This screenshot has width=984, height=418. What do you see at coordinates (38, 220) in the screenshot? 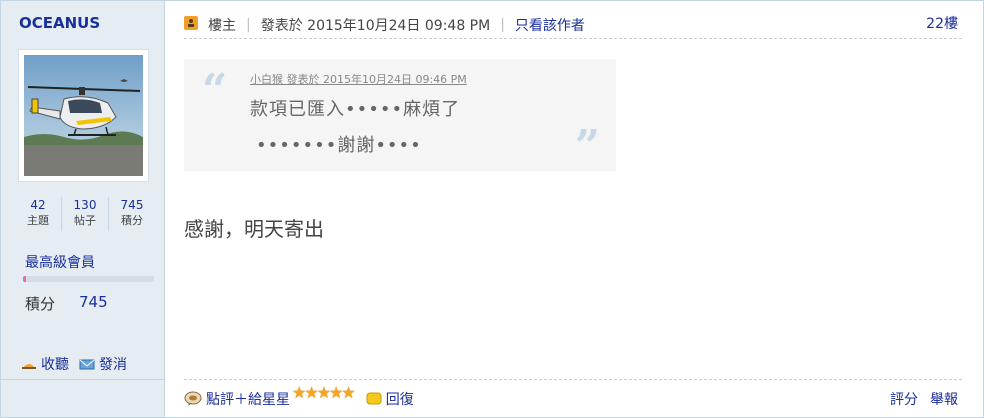
I see `stat-label: 主題` at bounding box center [38, 220].